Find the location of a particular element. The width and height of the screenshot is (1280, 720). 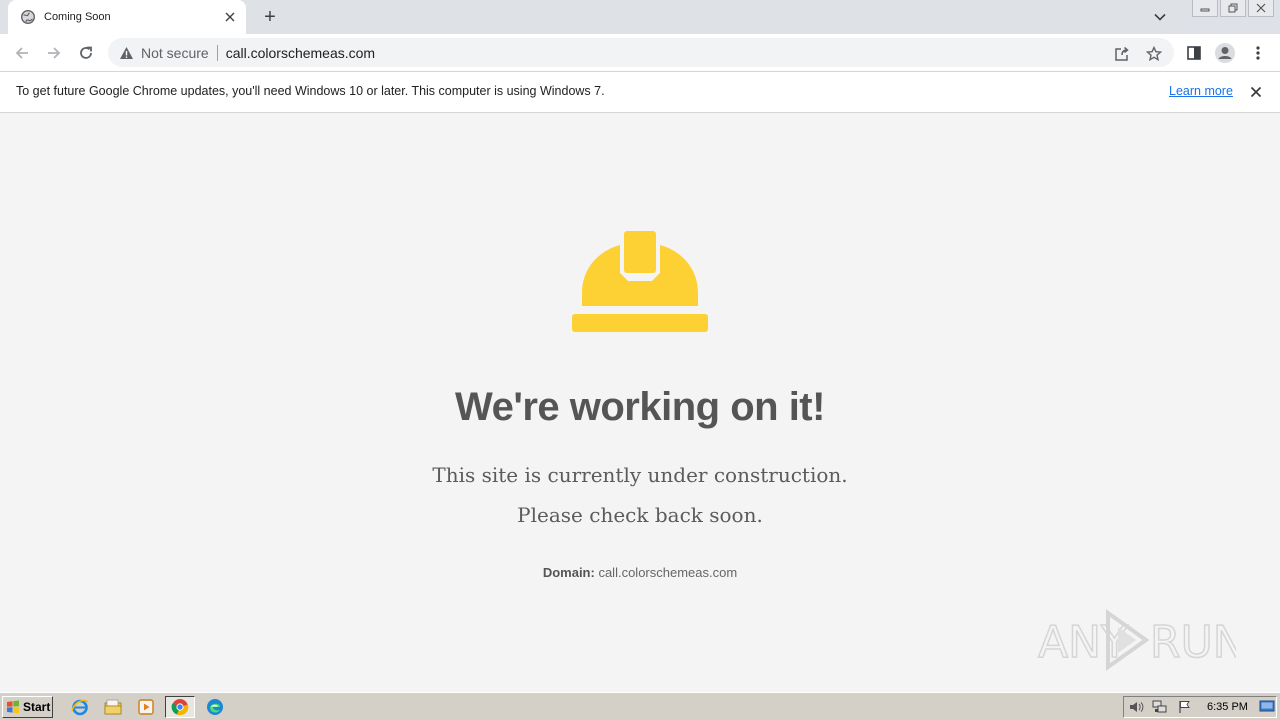

new-tab-button: + is located at coordinates (270, 17).